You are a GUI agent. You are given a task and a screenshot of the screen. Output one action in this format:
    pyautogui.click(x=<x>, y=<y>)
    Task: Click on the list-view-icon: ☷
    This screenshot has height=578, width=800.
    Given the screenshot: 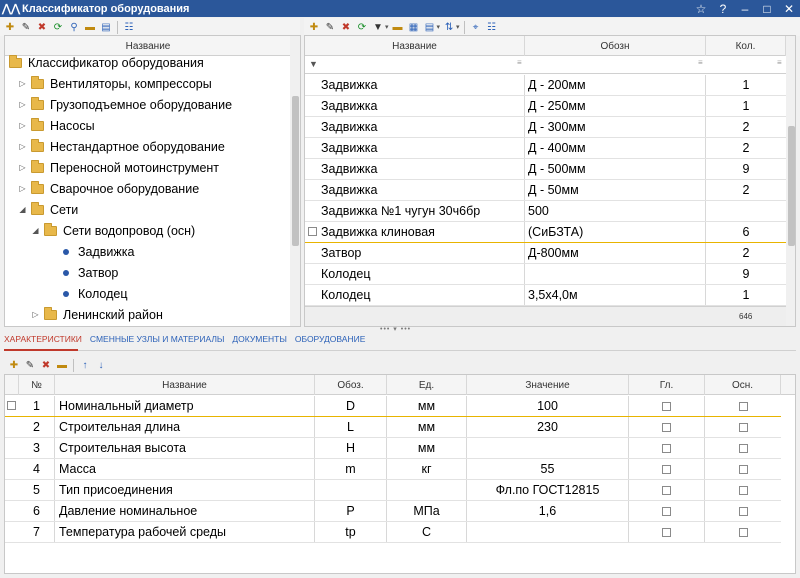 What is the action you would take?
    pyautogui.click(x=492, y=27)
    